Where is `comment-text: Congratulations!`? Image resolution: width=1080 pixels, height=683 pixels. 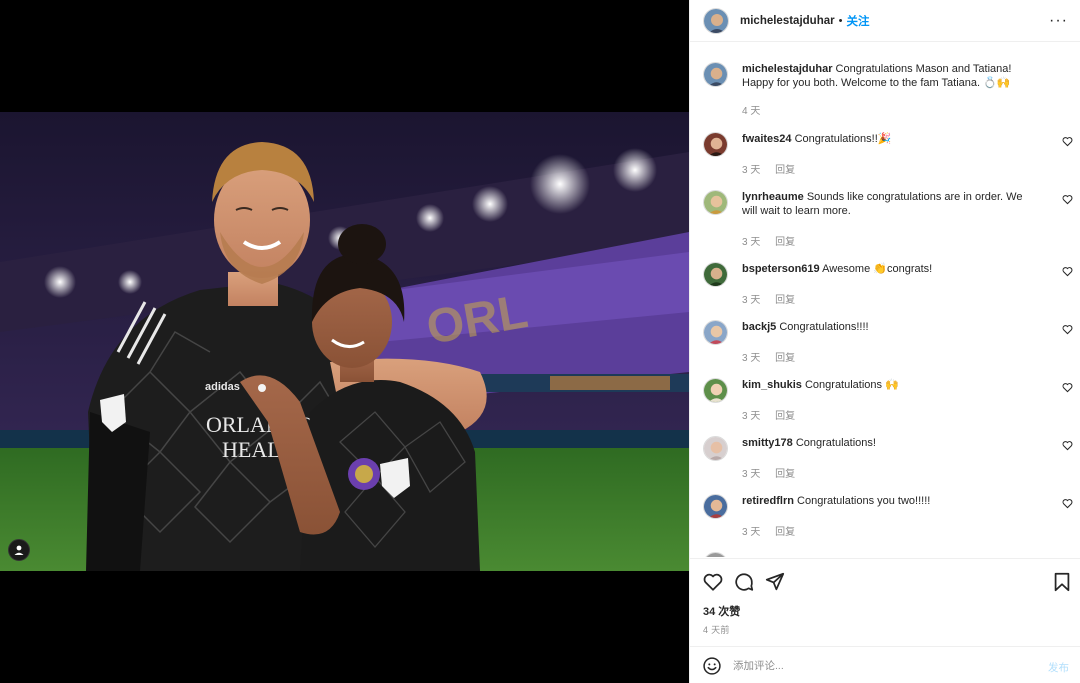 comment-text: Congratulations! is located at coordinates (835, 443).